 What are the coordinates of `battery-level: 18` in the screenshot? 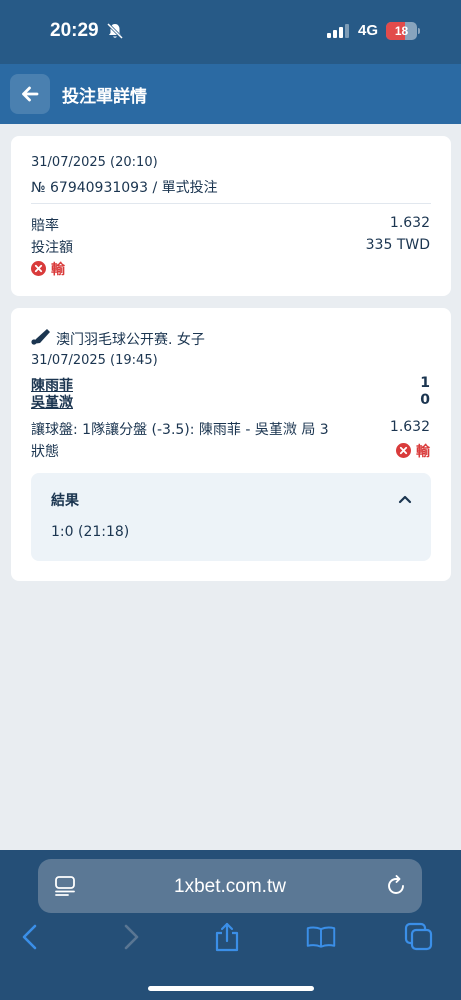 It's located at (401, 31).